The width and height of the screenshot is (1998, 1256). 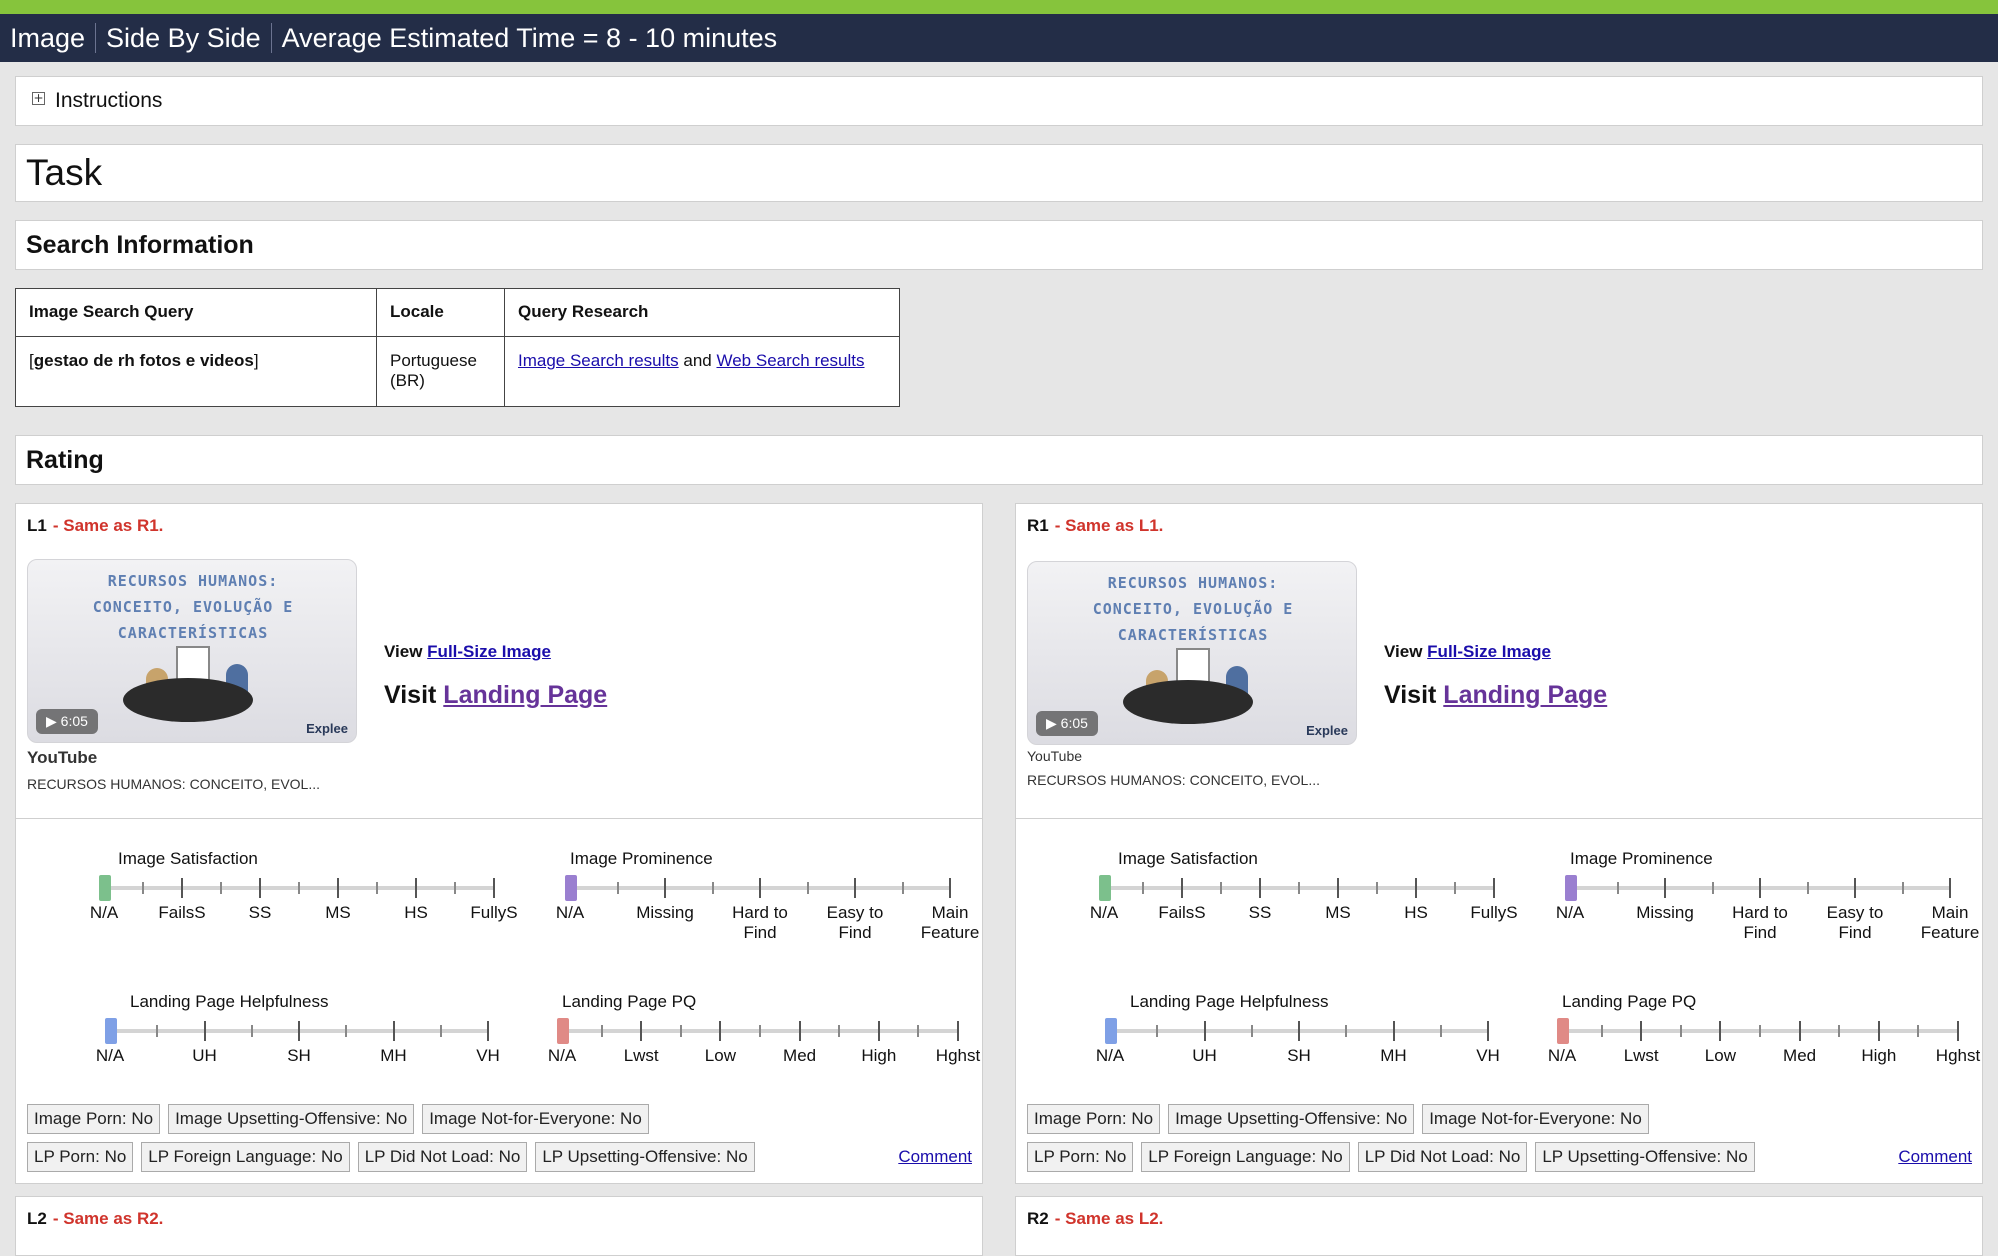 What do you see at coordinates (108, 101) in the screenshot?
I see `instructions-label: Instructions` at bounding box center [108, 101].